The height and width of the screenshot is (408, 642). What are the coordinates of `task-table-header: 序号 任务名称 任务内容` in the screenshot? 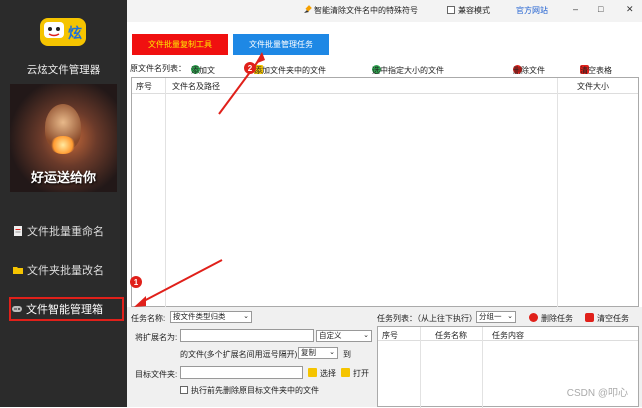 It's located at (508, 334).